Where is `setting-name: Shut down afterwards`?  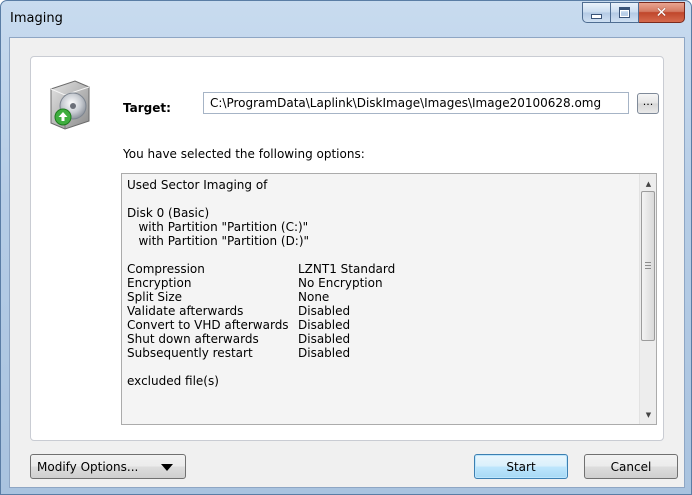 setting-name: Shut down afterwards is located at coordinates (193, 339).